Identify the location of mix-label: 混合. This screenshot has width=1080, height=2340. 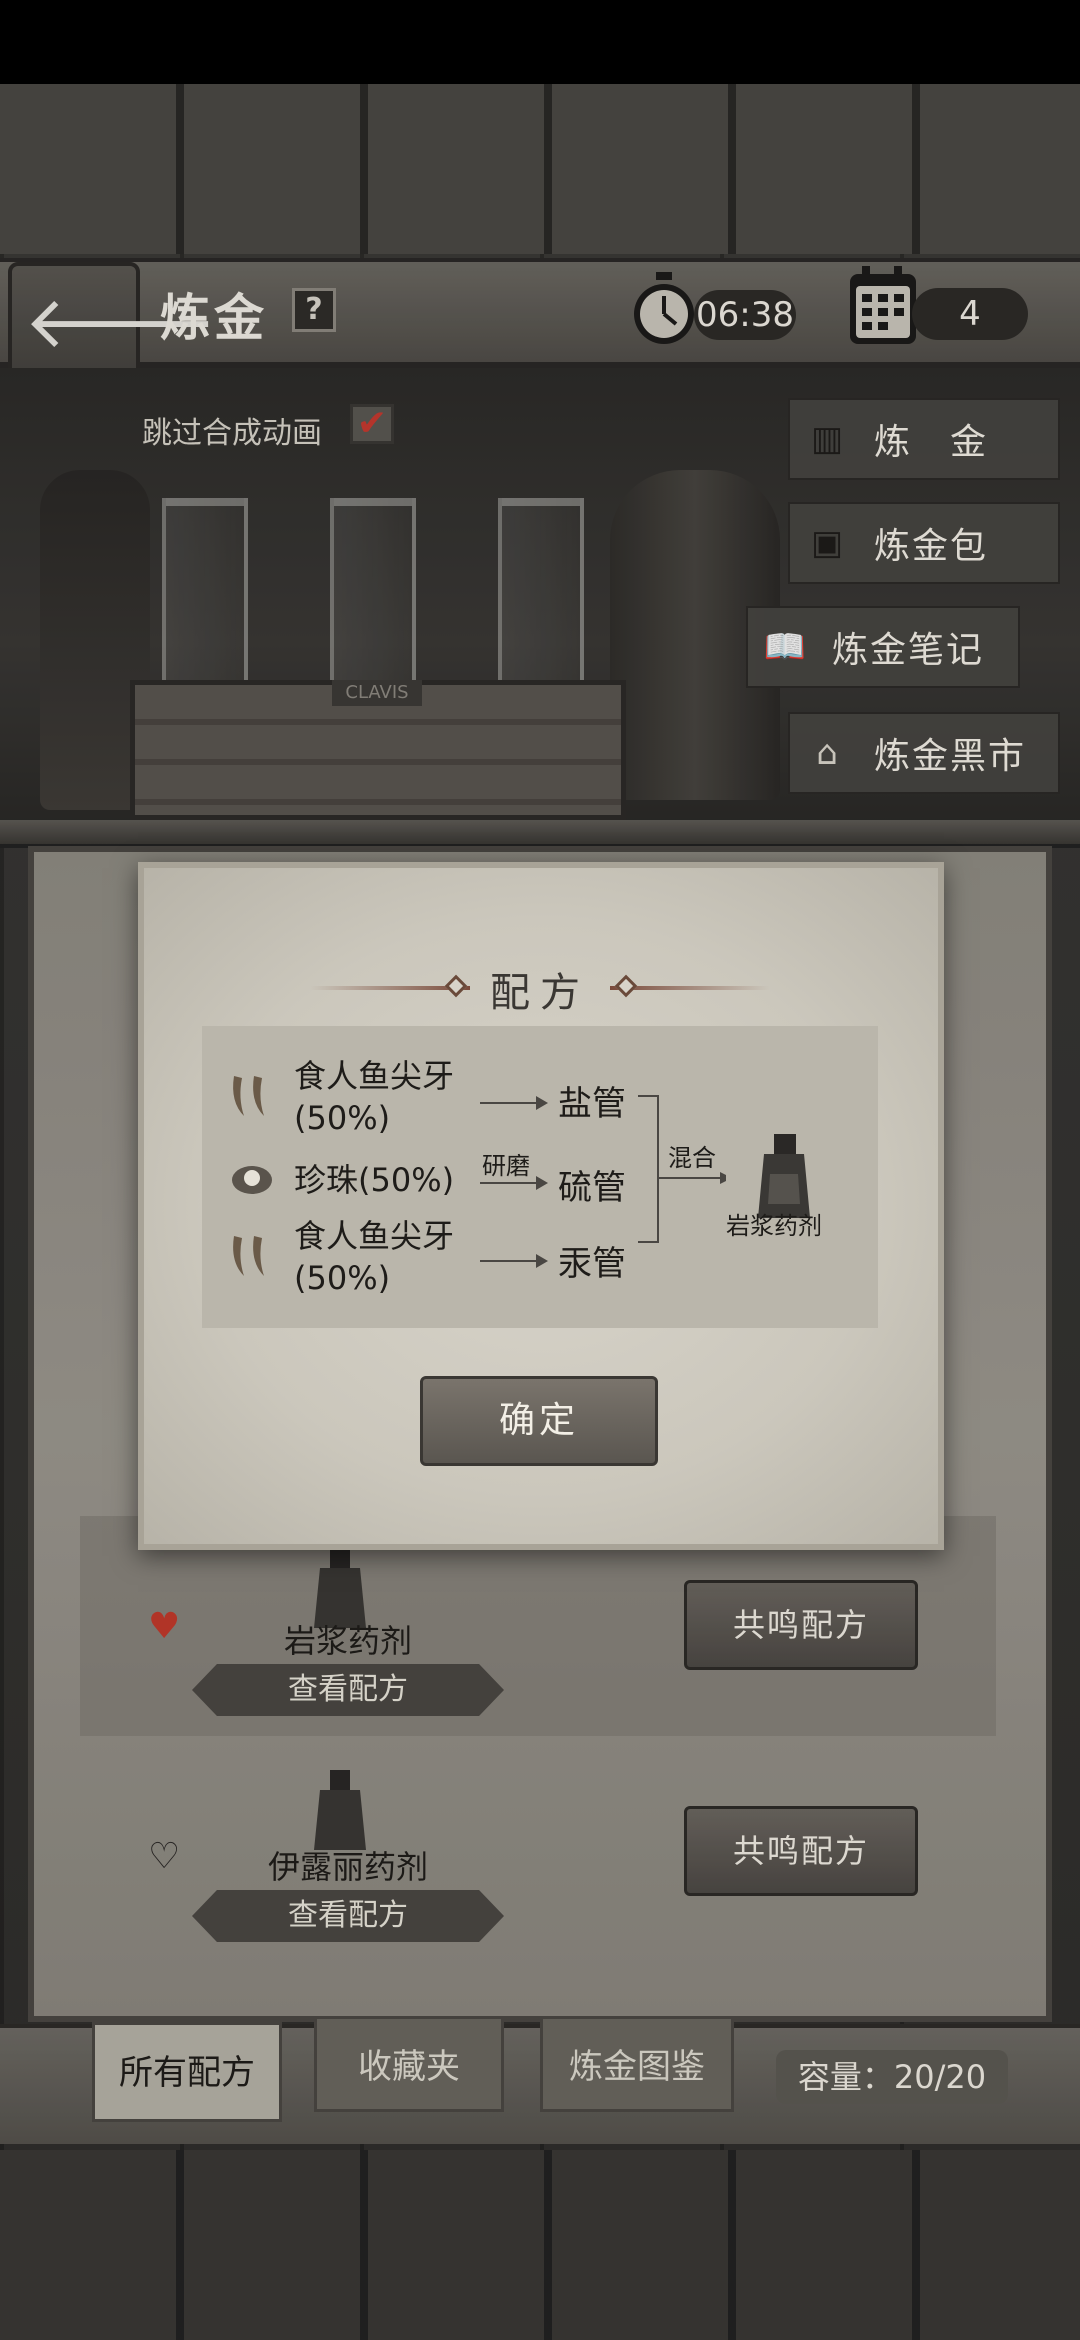
(692, 1158).